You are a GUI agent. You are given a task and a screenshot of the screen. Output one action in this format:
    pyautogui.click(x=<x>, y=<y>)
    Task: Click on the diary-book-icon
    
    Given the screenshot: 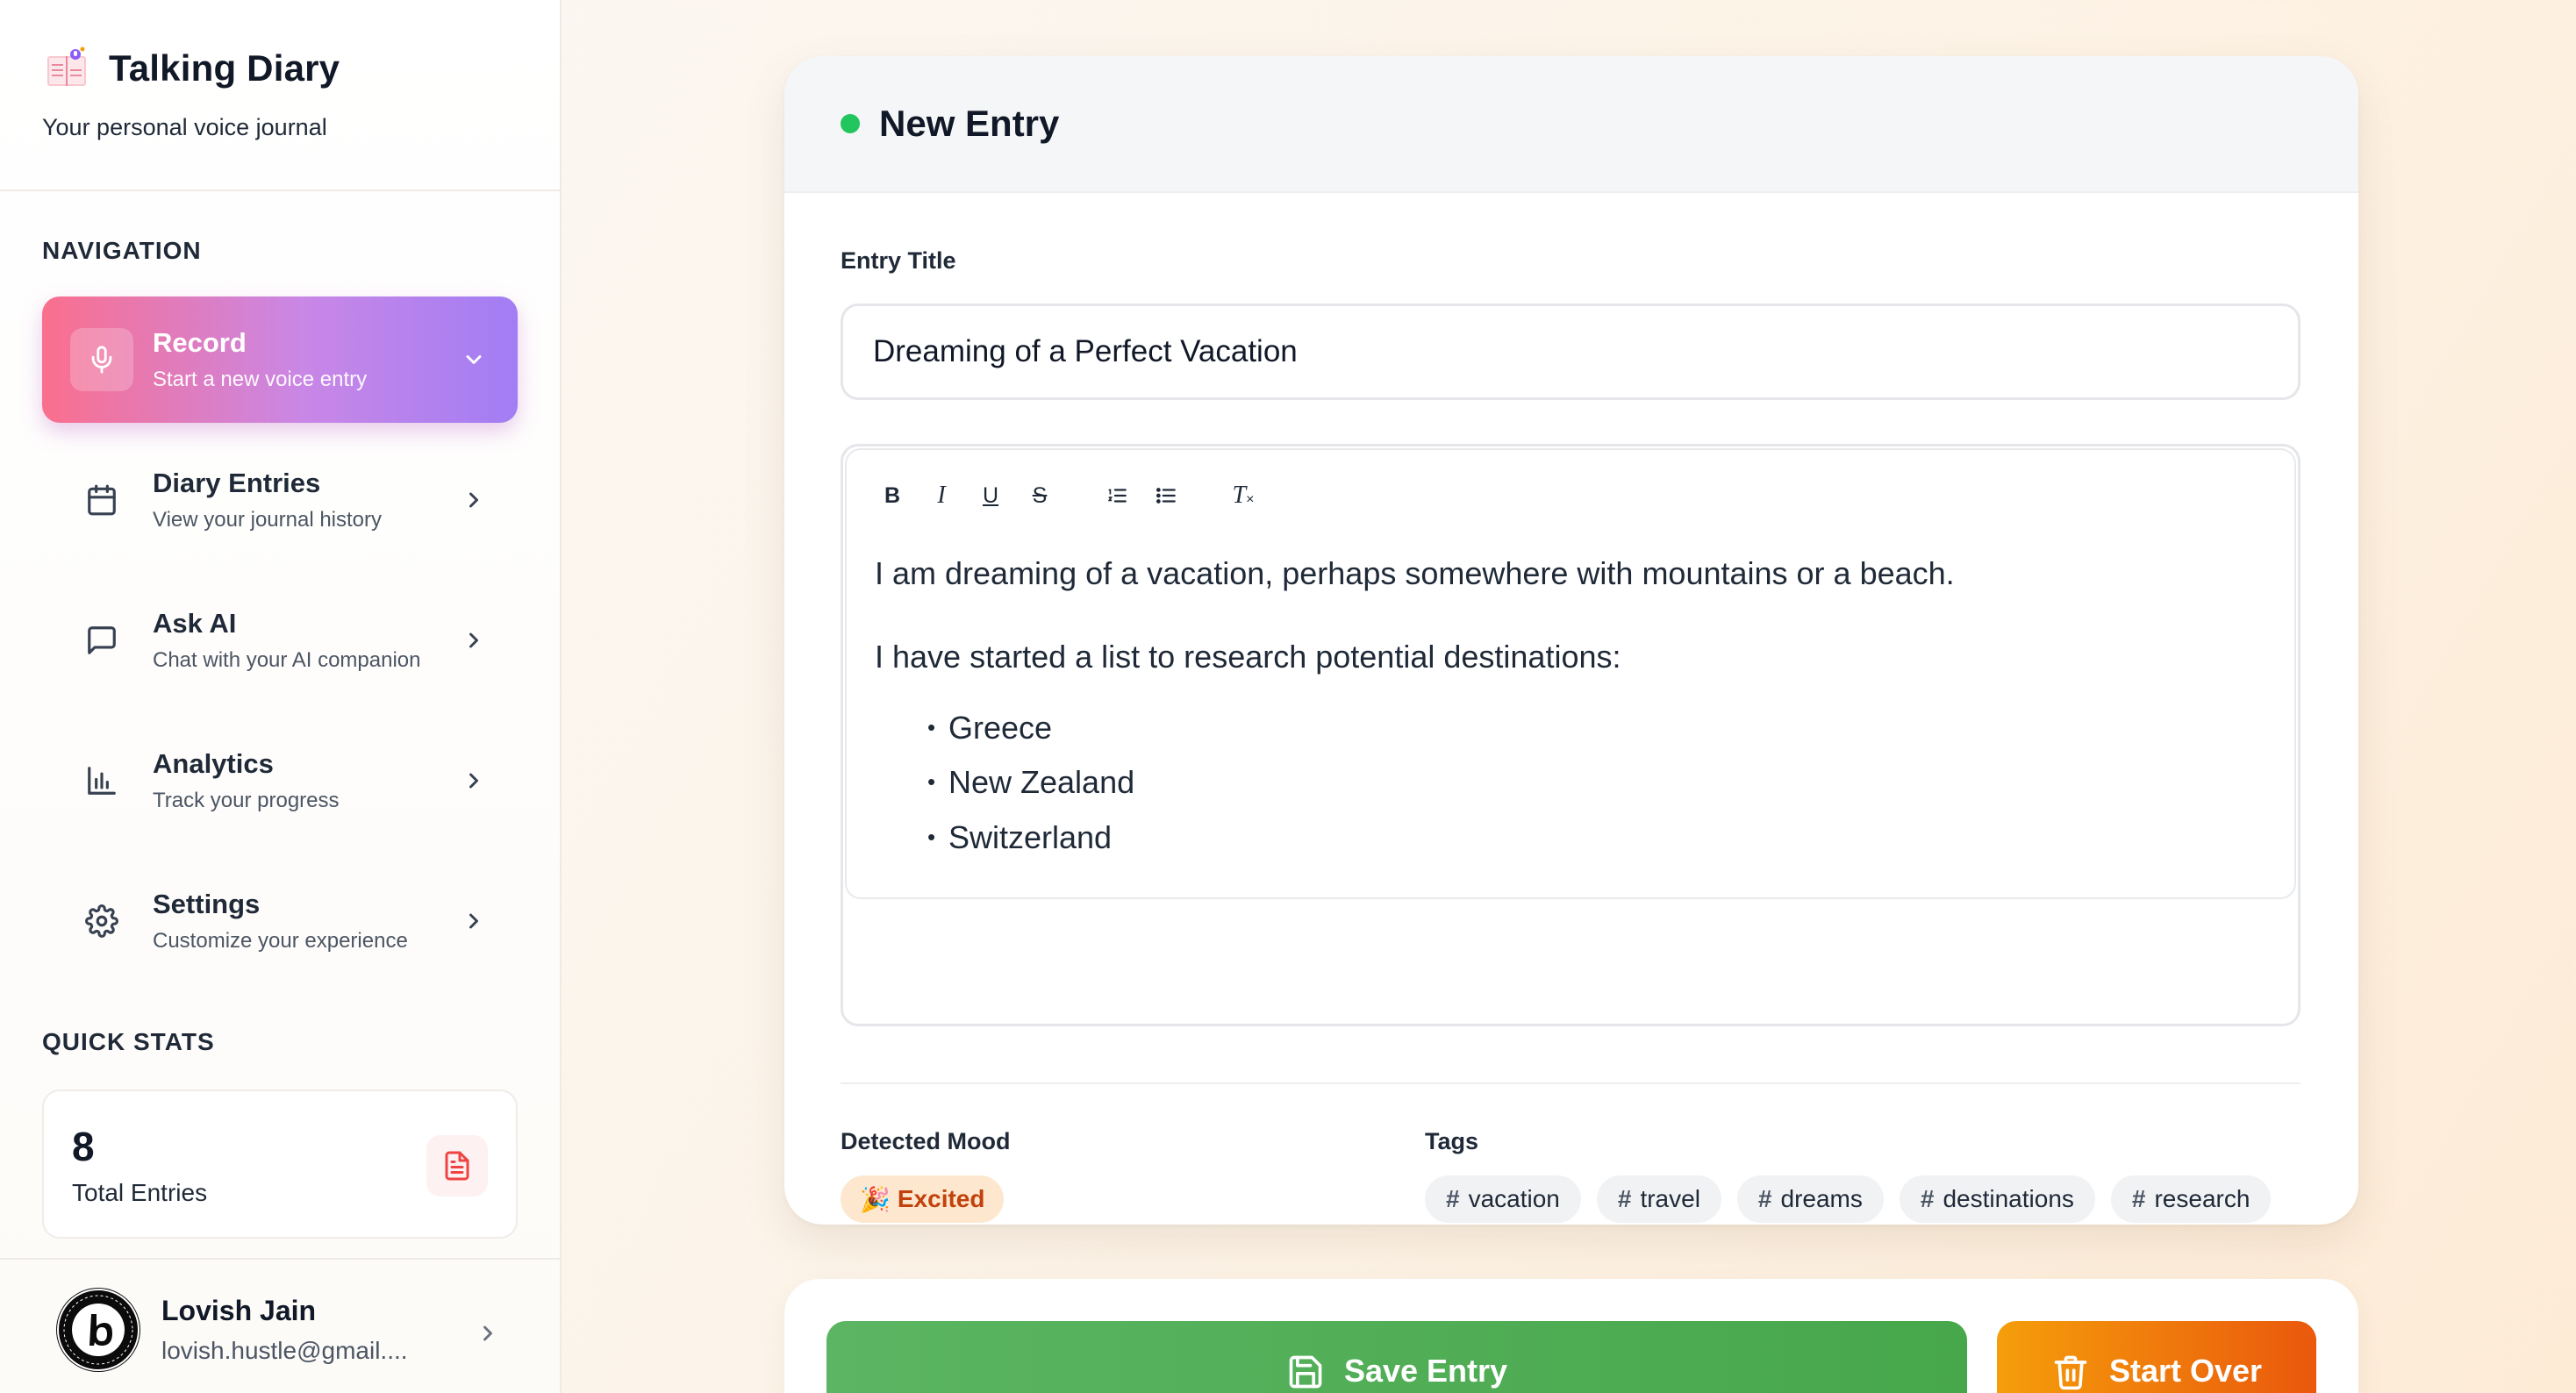 What is the action you would take?
    pyautogui.click(x=66, y=66)
    